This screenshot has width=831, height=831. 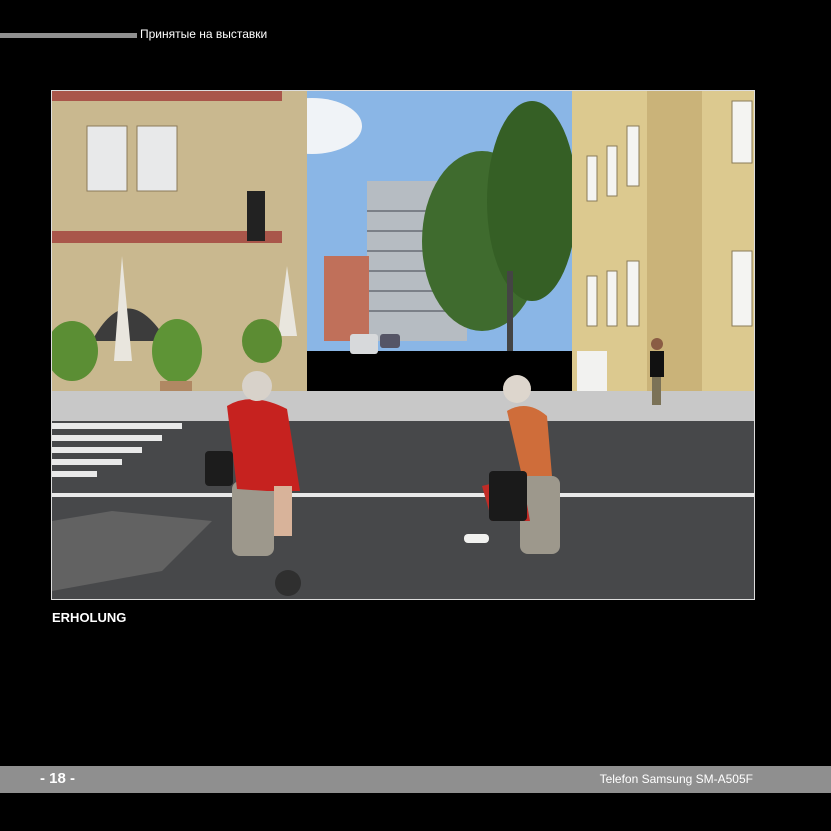 I want to click on photo-caption: ERHOLUNG, so click(x=89, y=617).